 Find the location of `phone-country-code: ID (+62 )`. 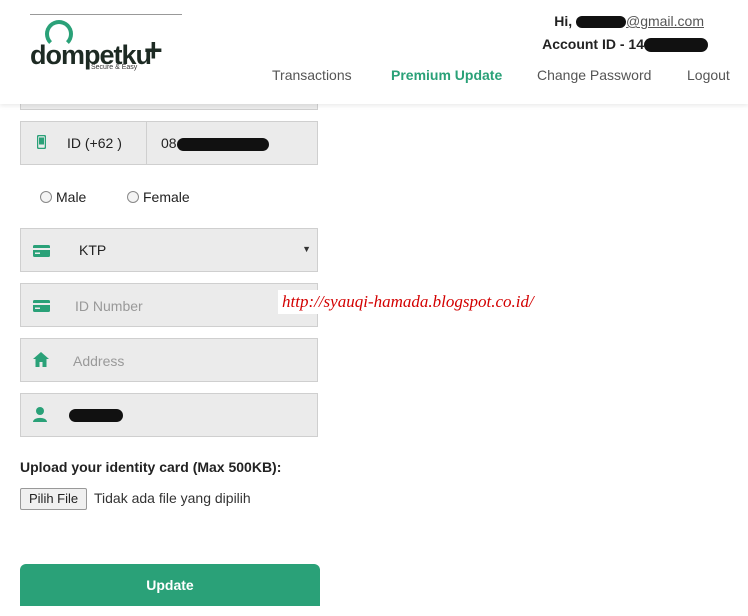

phone-country-code: ID (+62 ) is located at coordinates (84, 143).